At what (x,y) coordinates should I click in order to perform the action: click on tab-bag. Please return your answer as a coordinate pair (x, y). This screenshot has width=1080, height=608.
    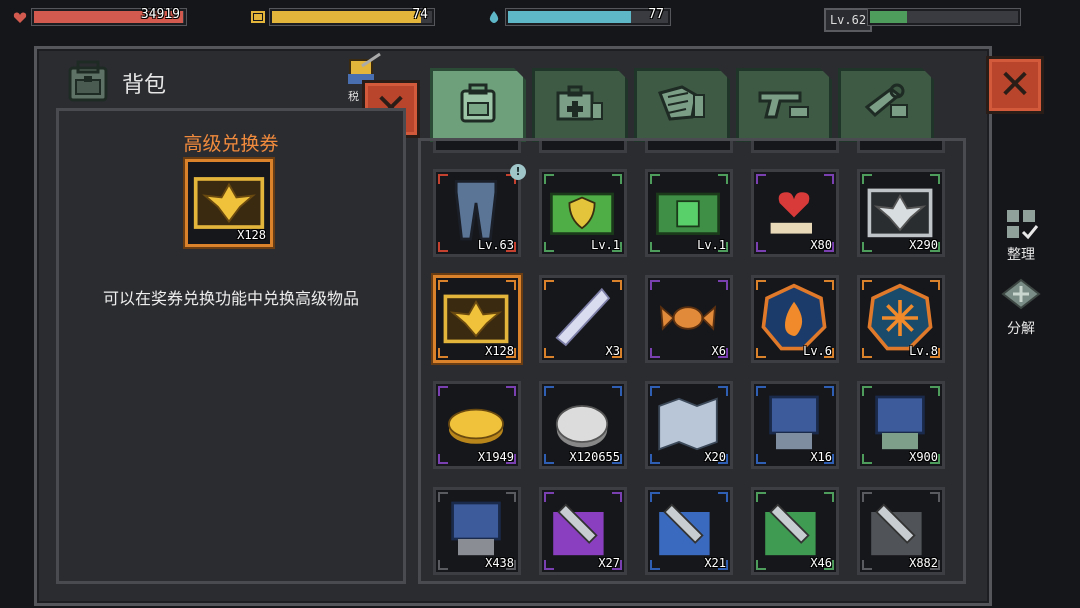
    Looking at the image, I should click on (478, 105).